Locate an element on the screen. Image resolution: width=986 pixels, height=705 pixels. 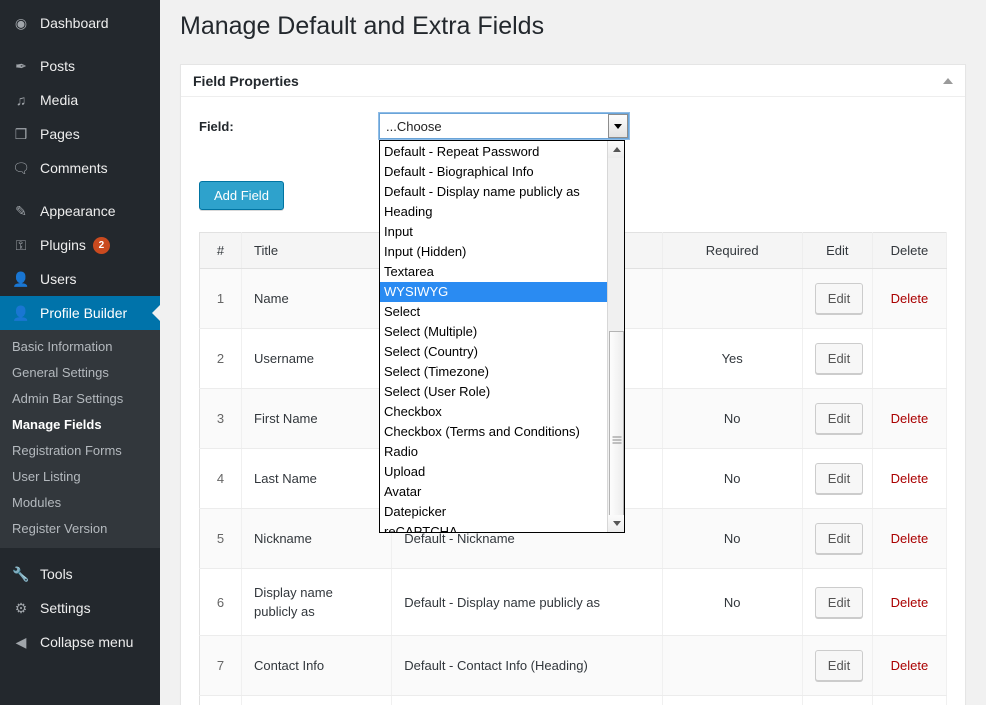
sidebar-item-profile-builder: 👤 Profile Builder is located at coordinates (80, 313).